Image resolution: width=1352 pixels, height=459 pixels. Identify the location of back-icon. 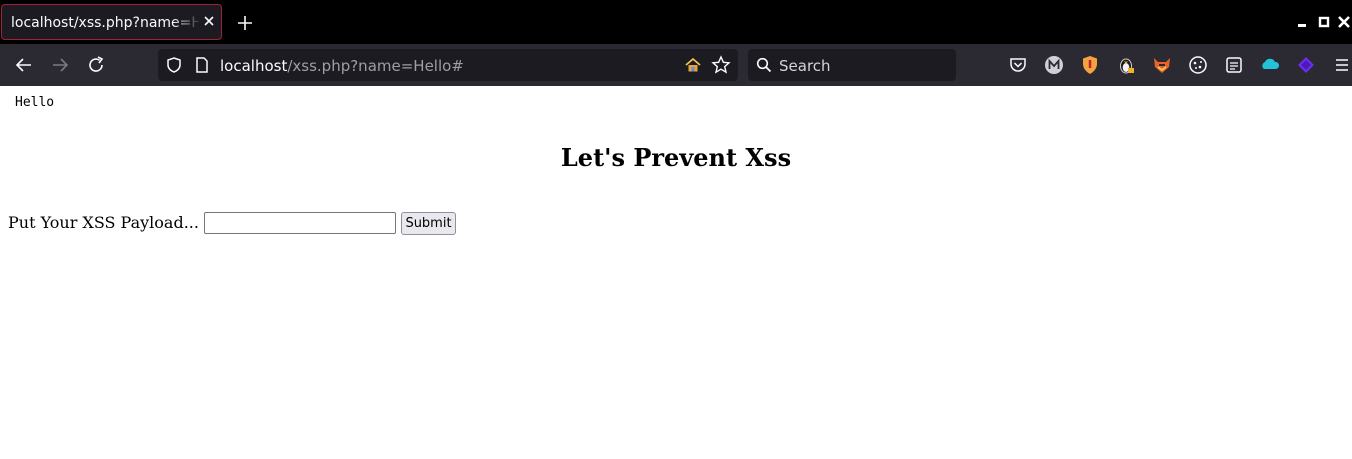
(24, 65).